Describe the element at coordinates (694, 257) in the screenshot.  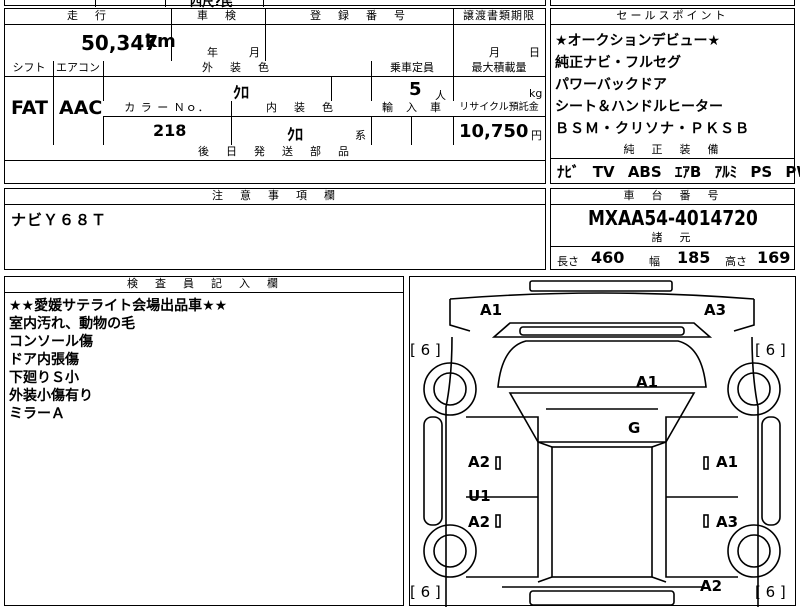
I see `width-value: 185` at that location.